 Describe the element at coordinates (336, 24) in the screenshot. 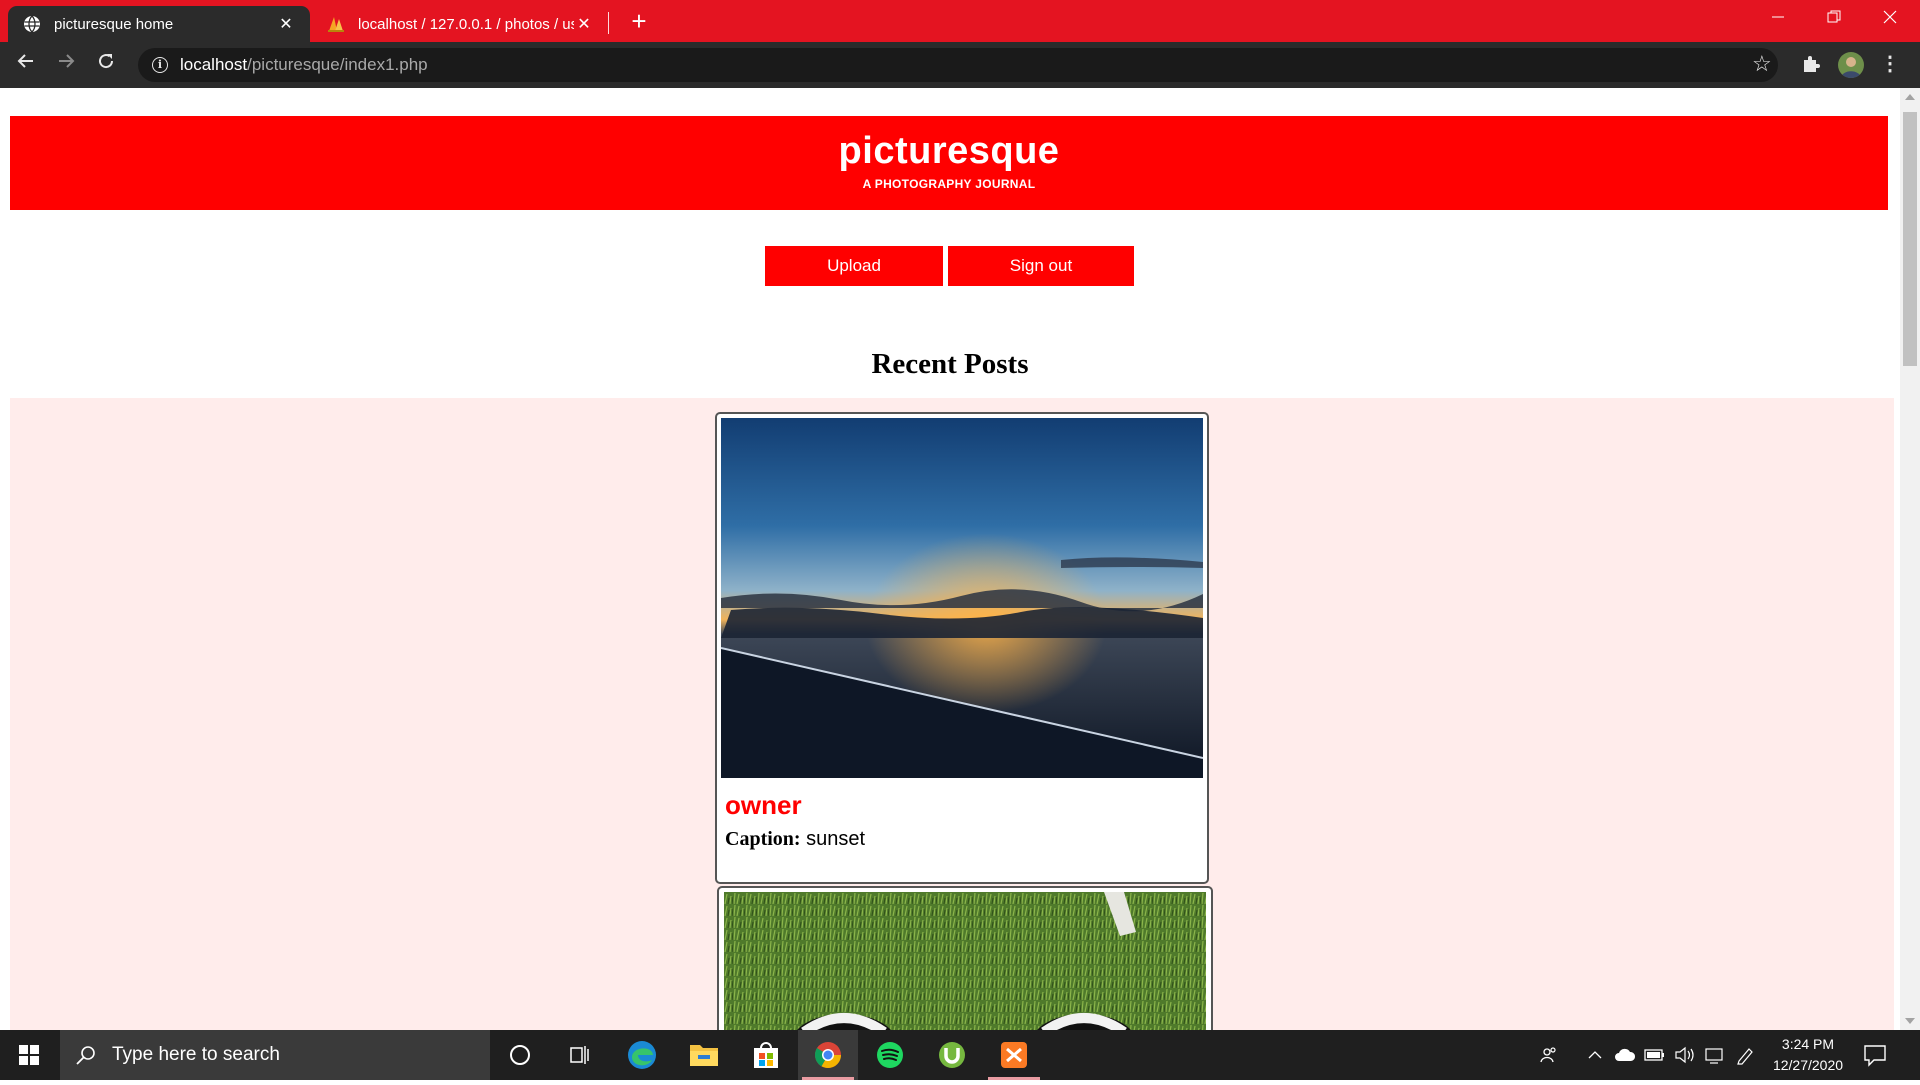

I see `phpmyadmin-sail-icon` at that location.